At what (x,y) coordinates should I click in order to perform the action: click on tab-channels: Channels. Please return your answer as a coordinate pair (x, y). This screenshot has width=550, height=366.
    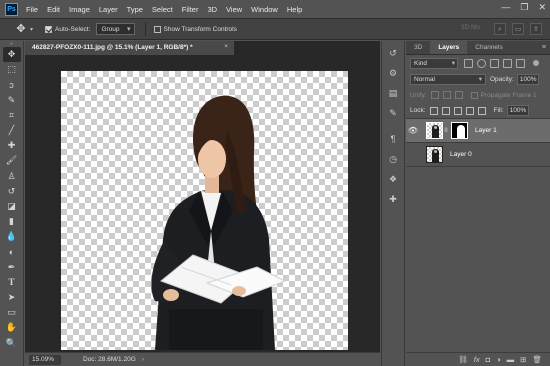
    Looking at the image, I should click on (488, 49).